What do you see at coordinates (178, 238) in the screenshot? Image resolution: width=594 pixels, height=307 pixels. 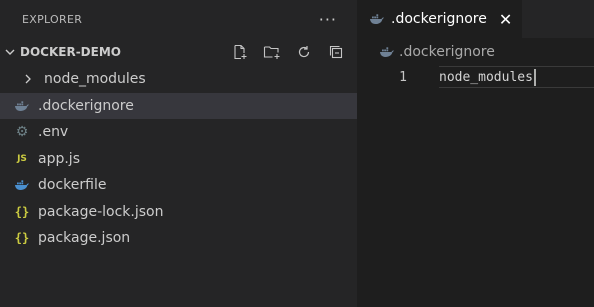 I see `tree-item-package-json: {} package.json` at bounding box center [178, 238].